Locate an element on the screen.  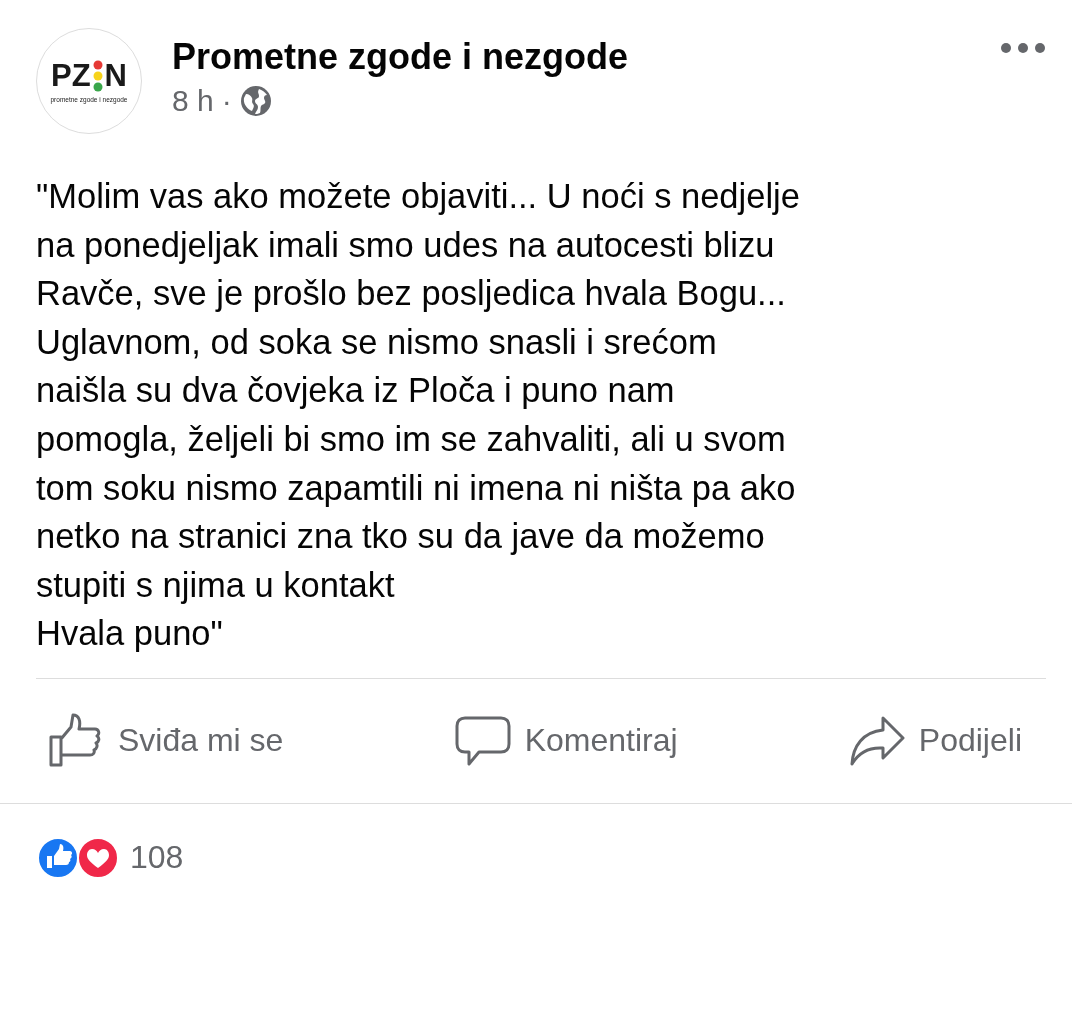
like-button: Sviđa mi se is located at coordinates (166, 740).